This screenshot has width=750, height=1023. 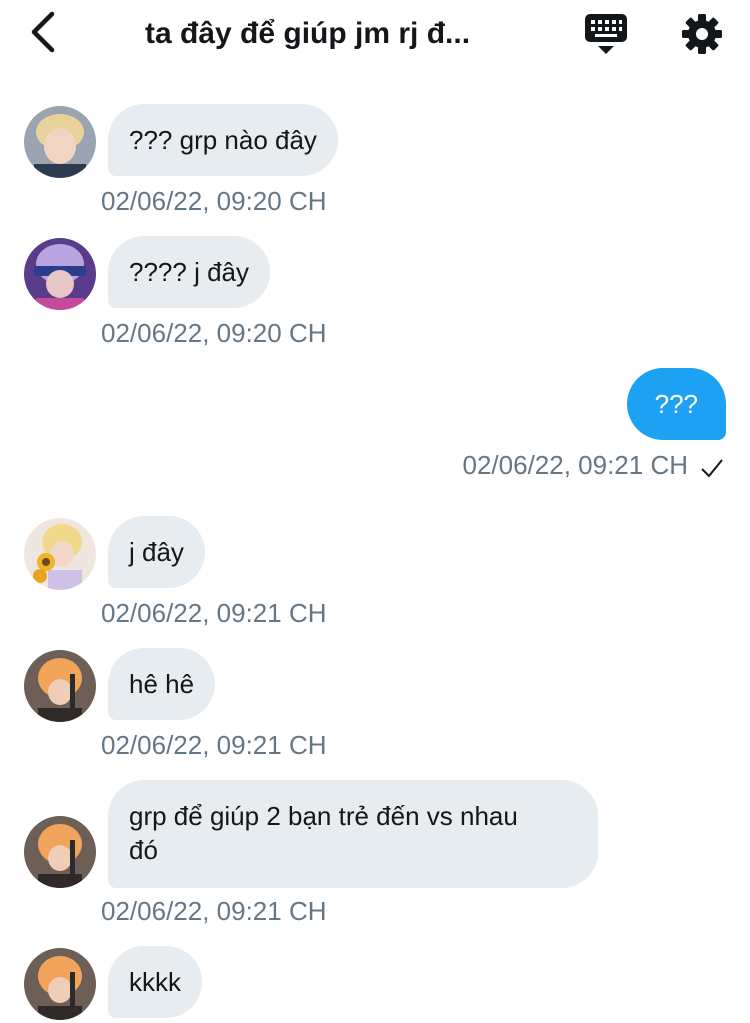 What do you see at coordinates (155, 982) in the screenshot?
I see `incoming-message-bubble: kkkk` at bounding box center [155, 982].